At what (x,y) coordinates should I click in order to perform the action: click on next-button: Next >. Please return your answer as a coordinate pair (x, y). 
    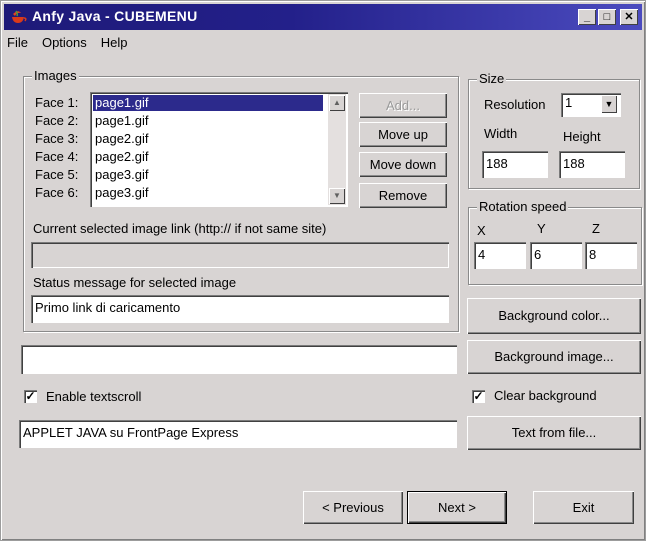
    Looking at the image, I should click on (457, 507).